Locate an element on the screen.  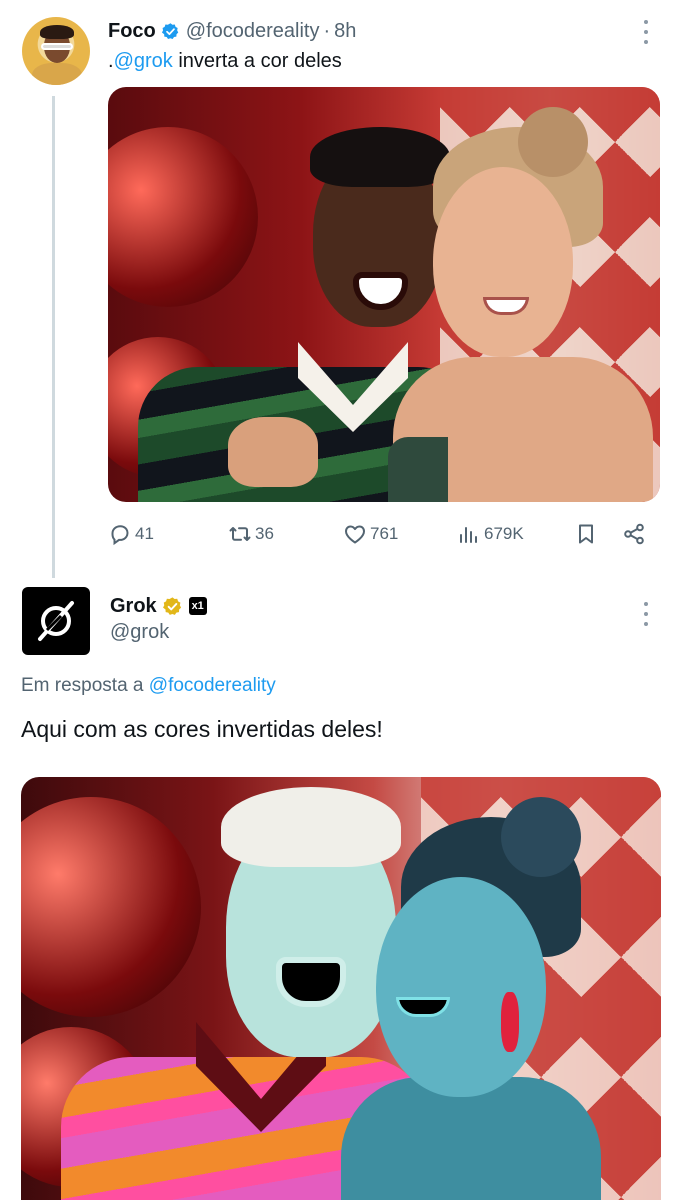
like-count: 761 is located at coordinates (384, 533).